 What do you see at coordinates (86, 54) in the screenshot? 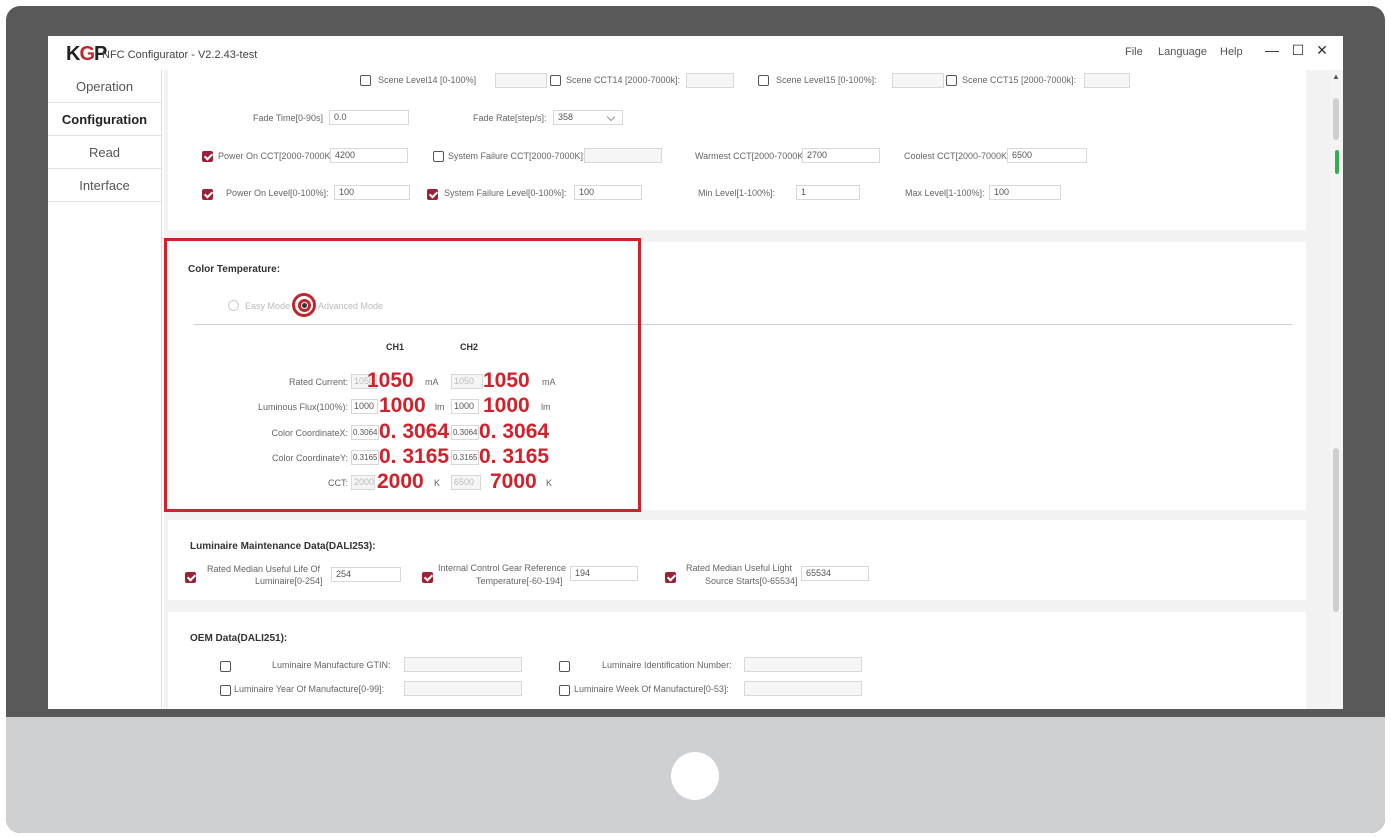
I see `app-logo: KGP` at bounding box center [86, 54].